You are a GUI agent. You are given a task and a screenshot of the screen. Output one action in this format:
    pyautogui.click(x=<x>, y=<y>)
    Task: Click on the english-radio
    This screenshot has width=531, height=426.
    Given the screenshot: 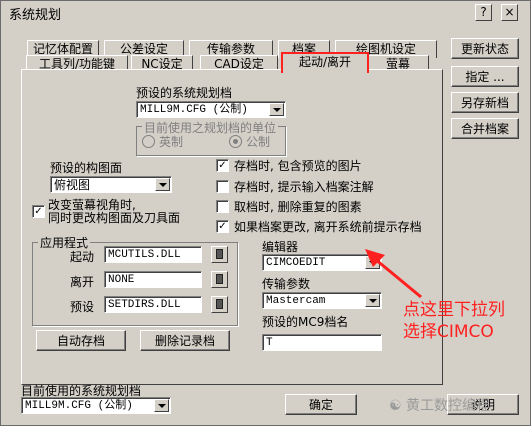 What is the action you would take?
    pyautogui.click(x=148, y=141)
    